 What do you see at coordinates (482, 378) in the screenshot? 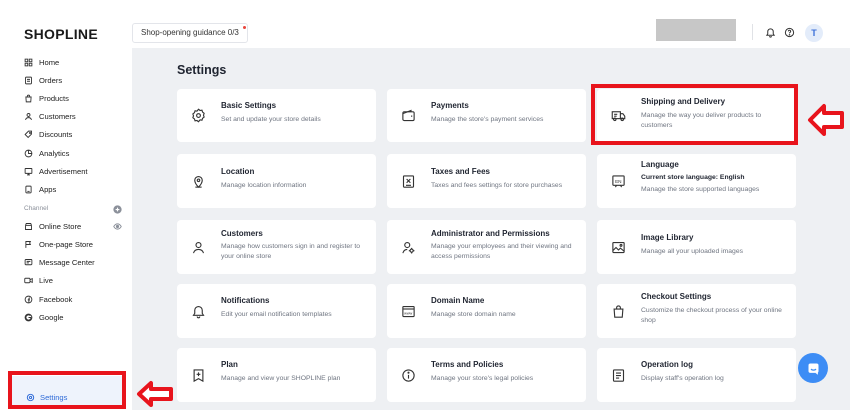
I see `card-description: Manage your store's legal policies` at bounding box center [482, 378].